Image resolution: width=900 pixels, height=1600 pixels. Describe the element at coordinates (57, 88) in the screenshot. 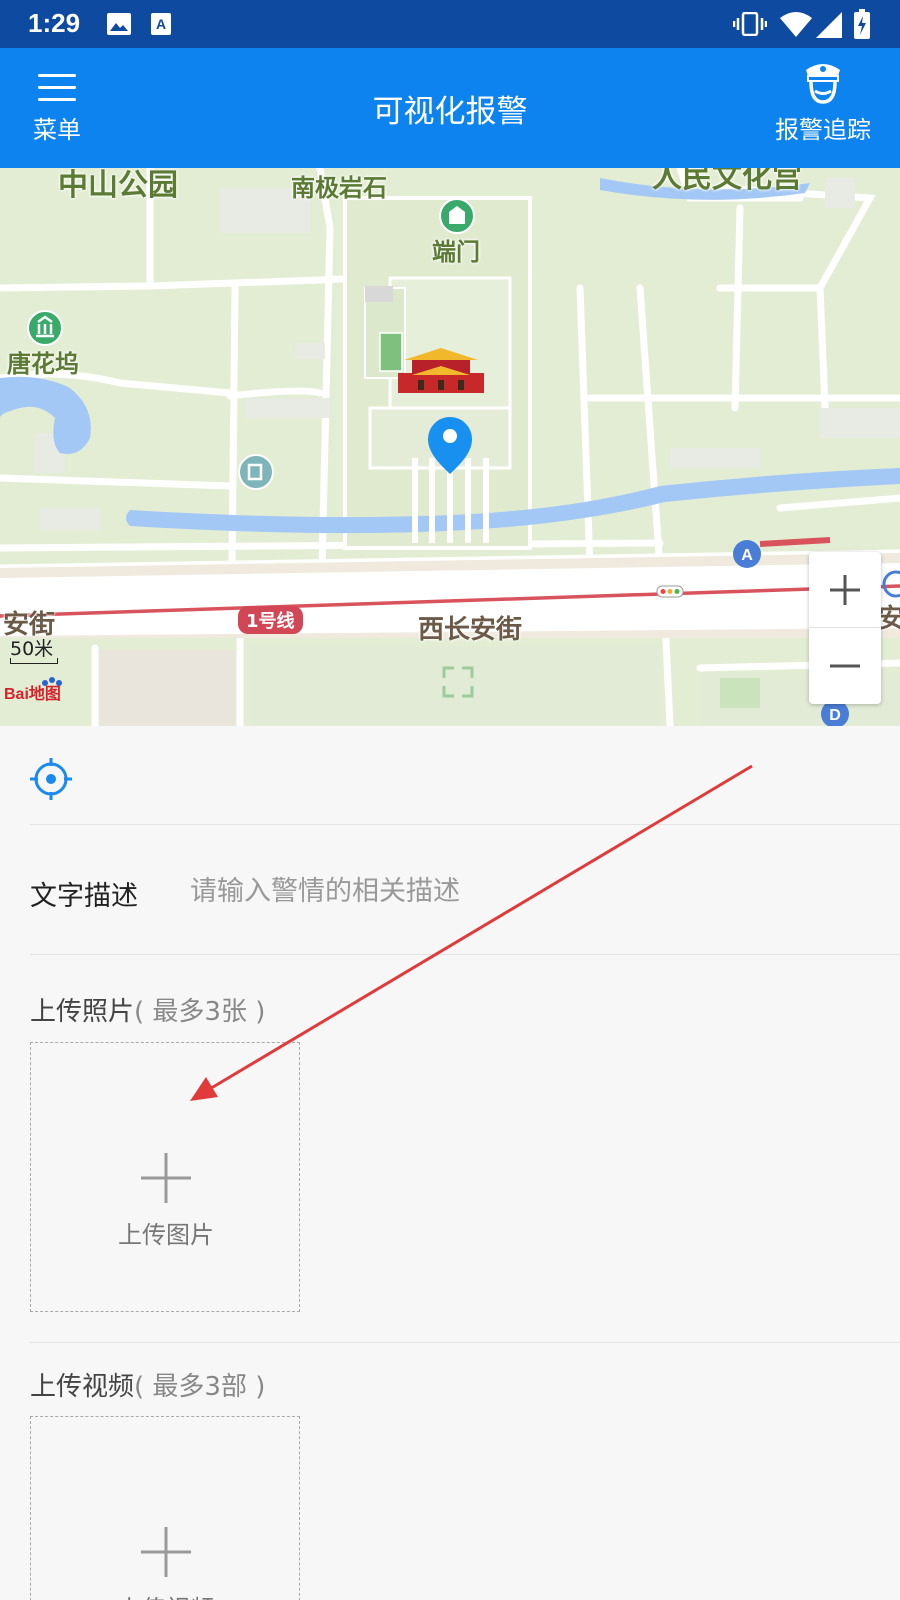

I see `hamburger-icon` at that location.